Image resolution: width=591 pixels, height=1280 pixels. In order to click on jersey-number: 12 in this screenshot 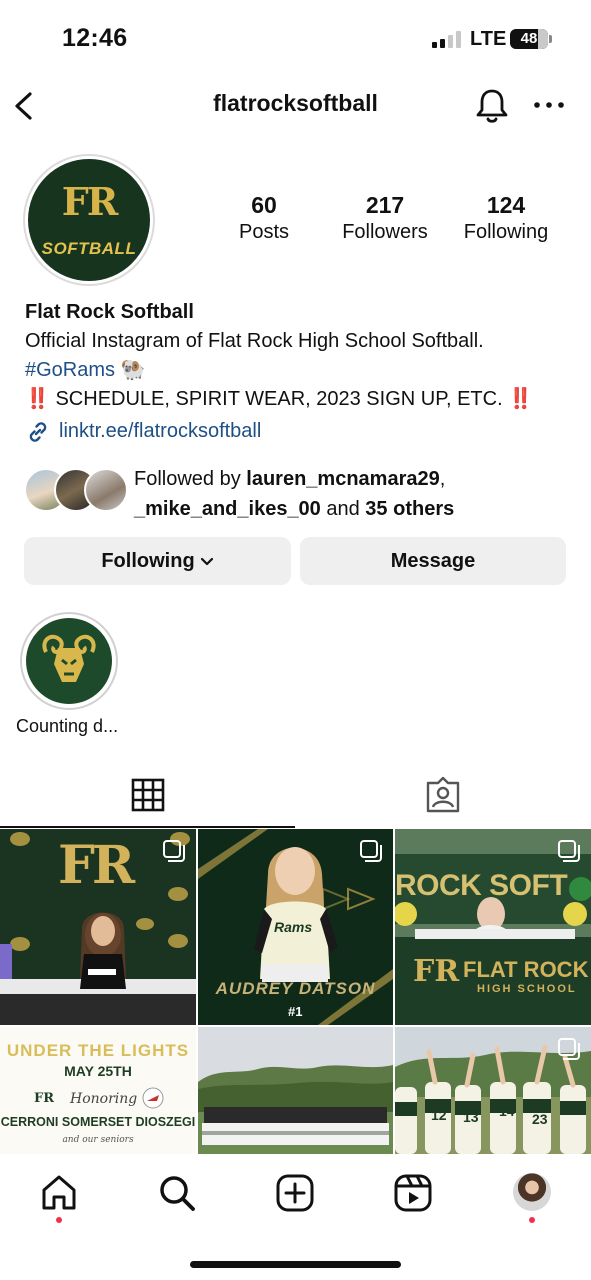, I will do `click(439, 1115)`.